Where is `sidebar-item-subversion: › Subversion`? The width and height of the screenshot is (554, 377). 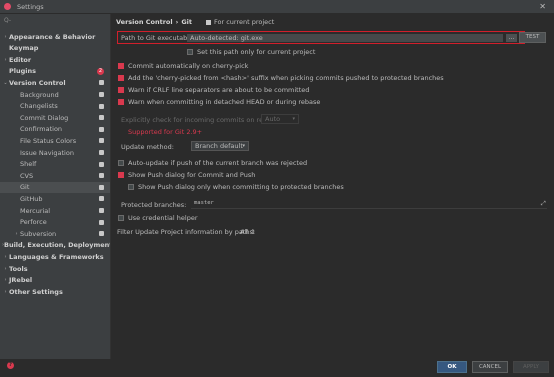 sidebar-item-subversion: › Subversion is located at coordinates (55, 233).